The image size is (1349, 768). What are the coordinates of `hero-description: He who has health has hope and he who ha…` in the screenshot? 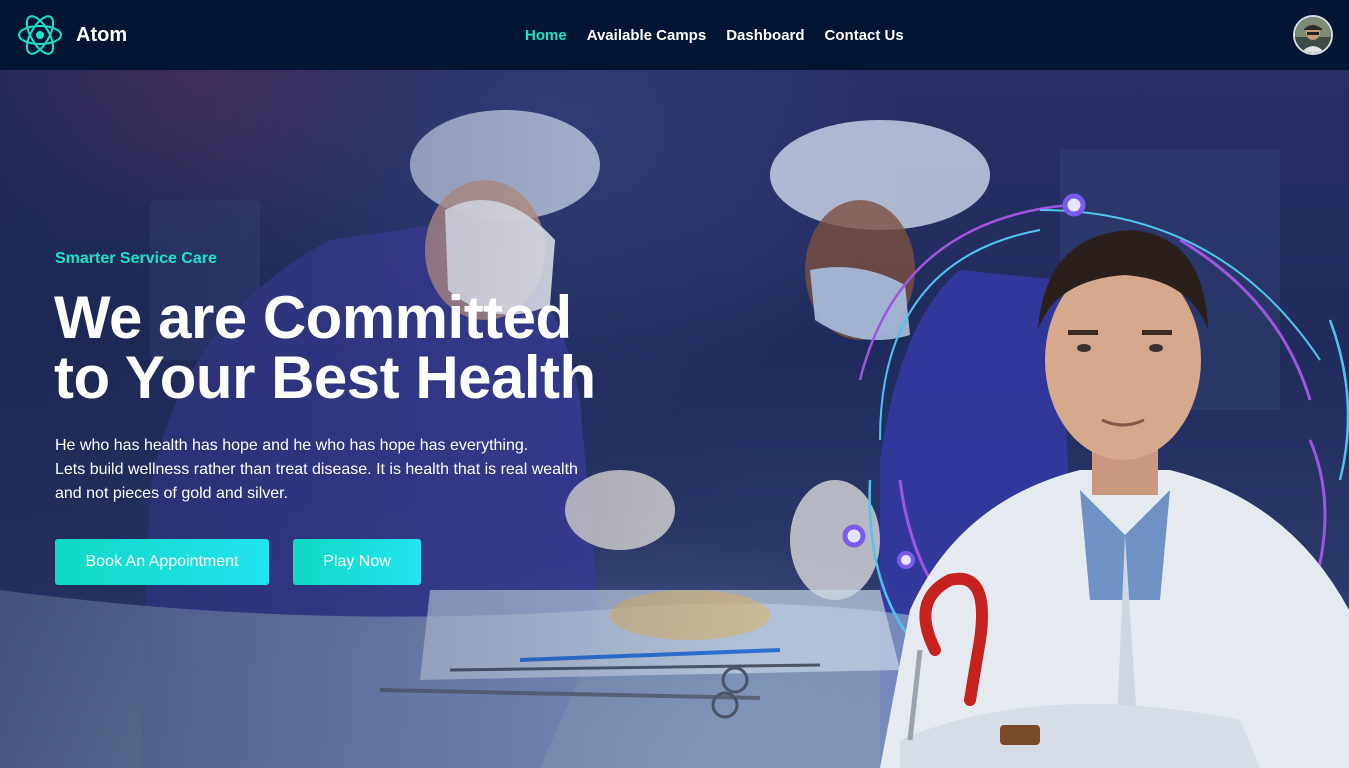 It's located at (335, 470).